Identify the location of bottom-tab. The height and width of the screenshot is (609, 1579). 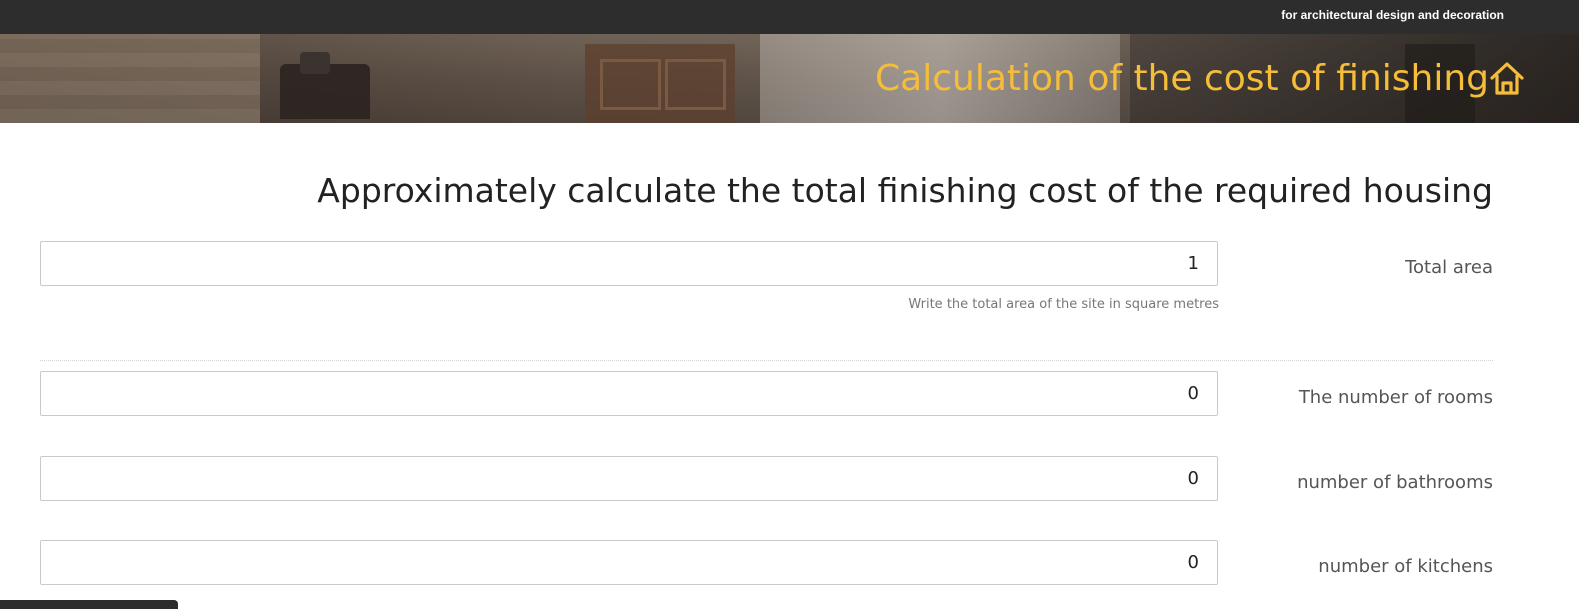
(89, 604).